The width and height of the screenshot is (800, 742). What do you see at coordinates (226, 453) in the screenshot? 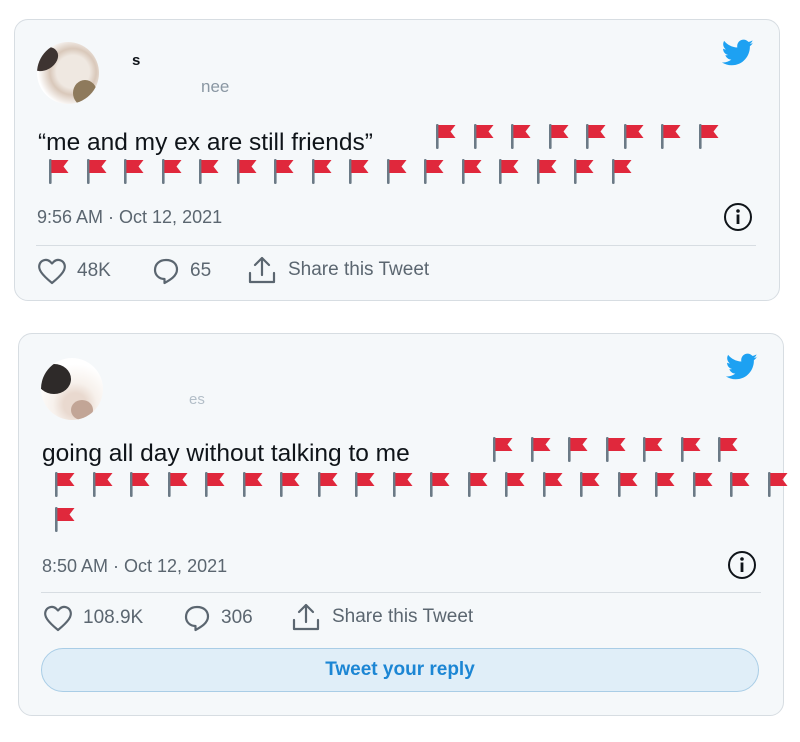
I see `tweet-text: going all day without talking to me` at bounding box center [226, 453].